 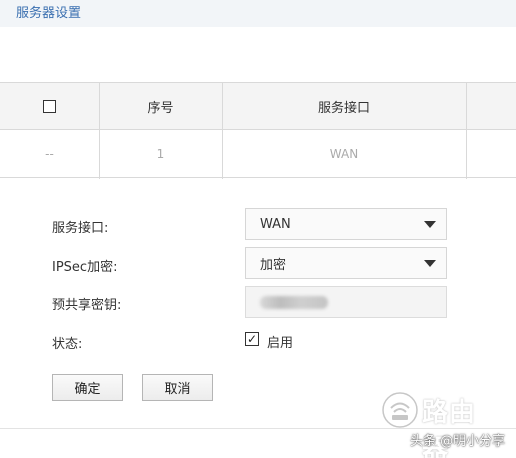 What do you see at coordinates (280, 343) in the screenshot?
I see `status-enable-label: 启用` at bounding box center [280, 343].